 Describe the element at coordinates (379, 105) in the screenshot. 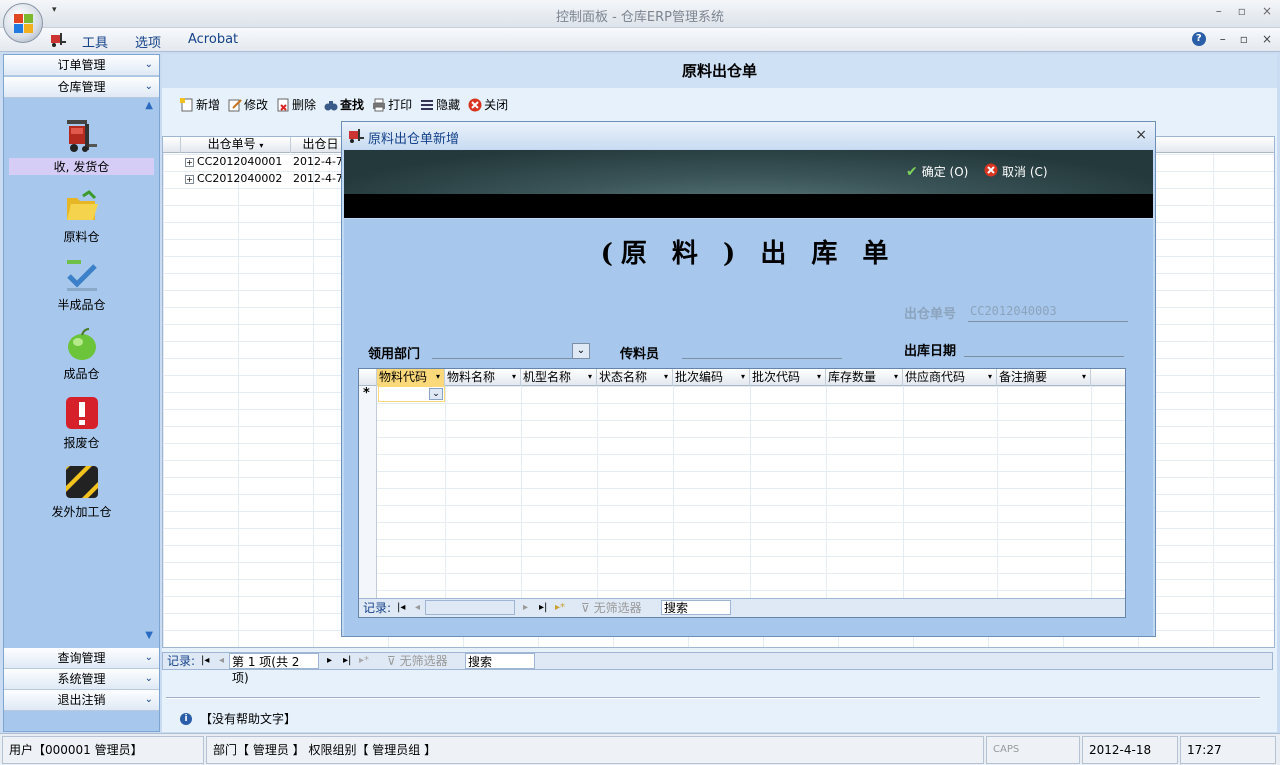

I see `printer-icon` at that location.